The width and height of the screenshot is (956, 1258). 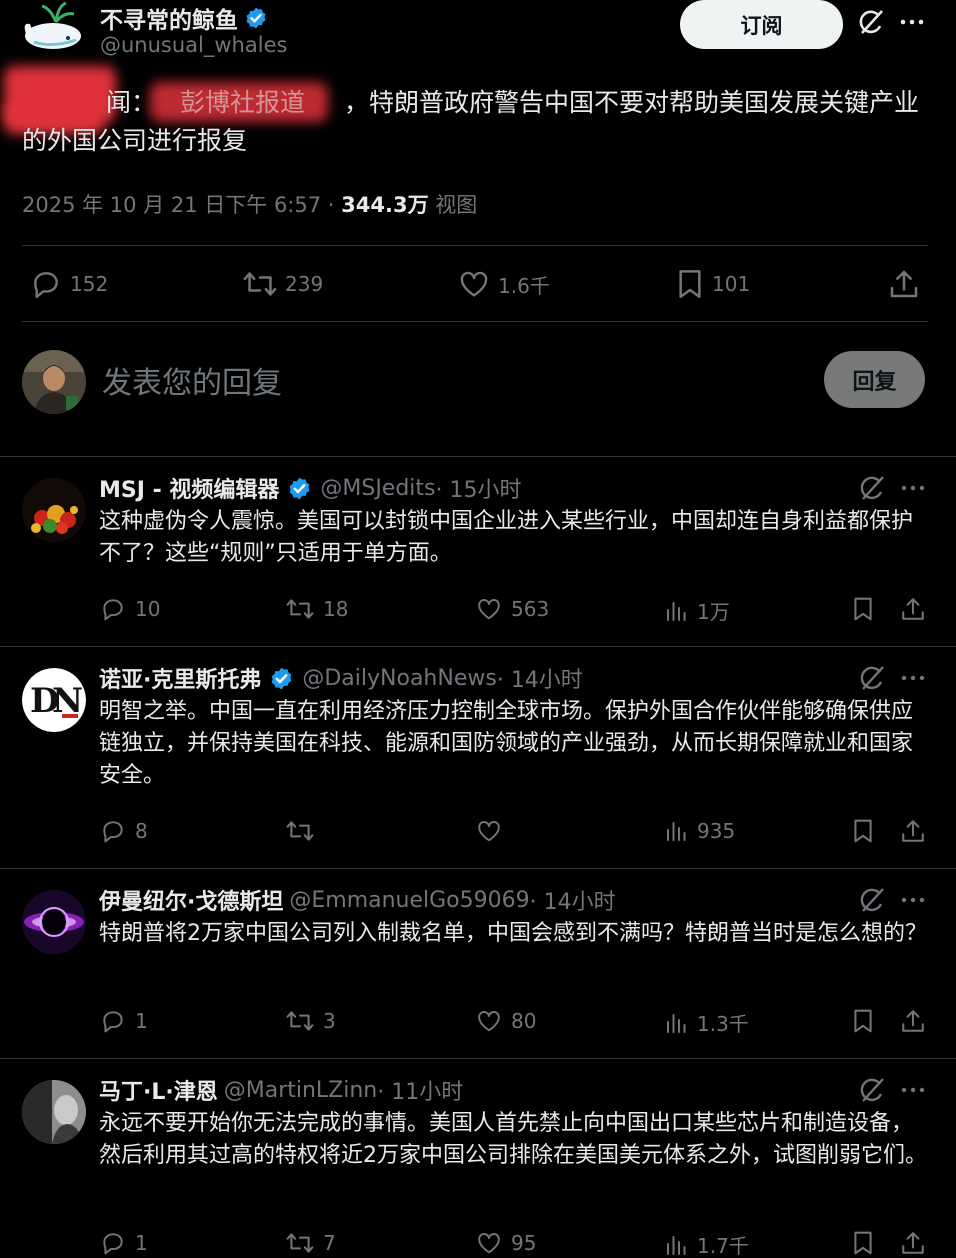 What do you see at coordinates (329, 1243) in the screenshot?
I see `repost-count: 7` at bounding box center [329, 1243].